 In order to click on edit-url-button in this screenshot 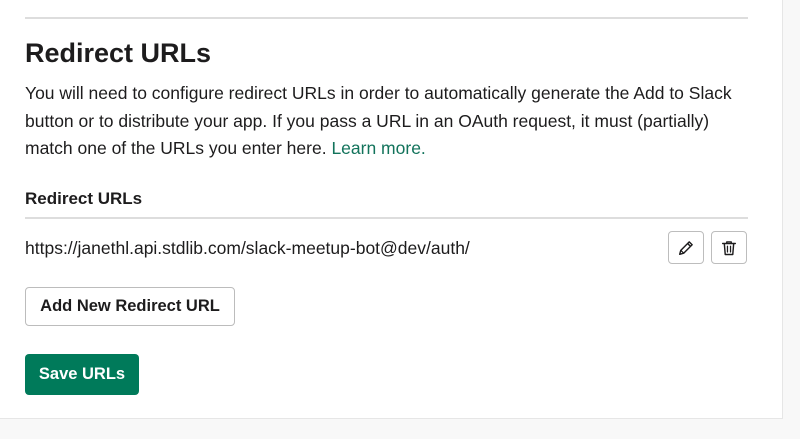, I will do `click(686, 247)`.